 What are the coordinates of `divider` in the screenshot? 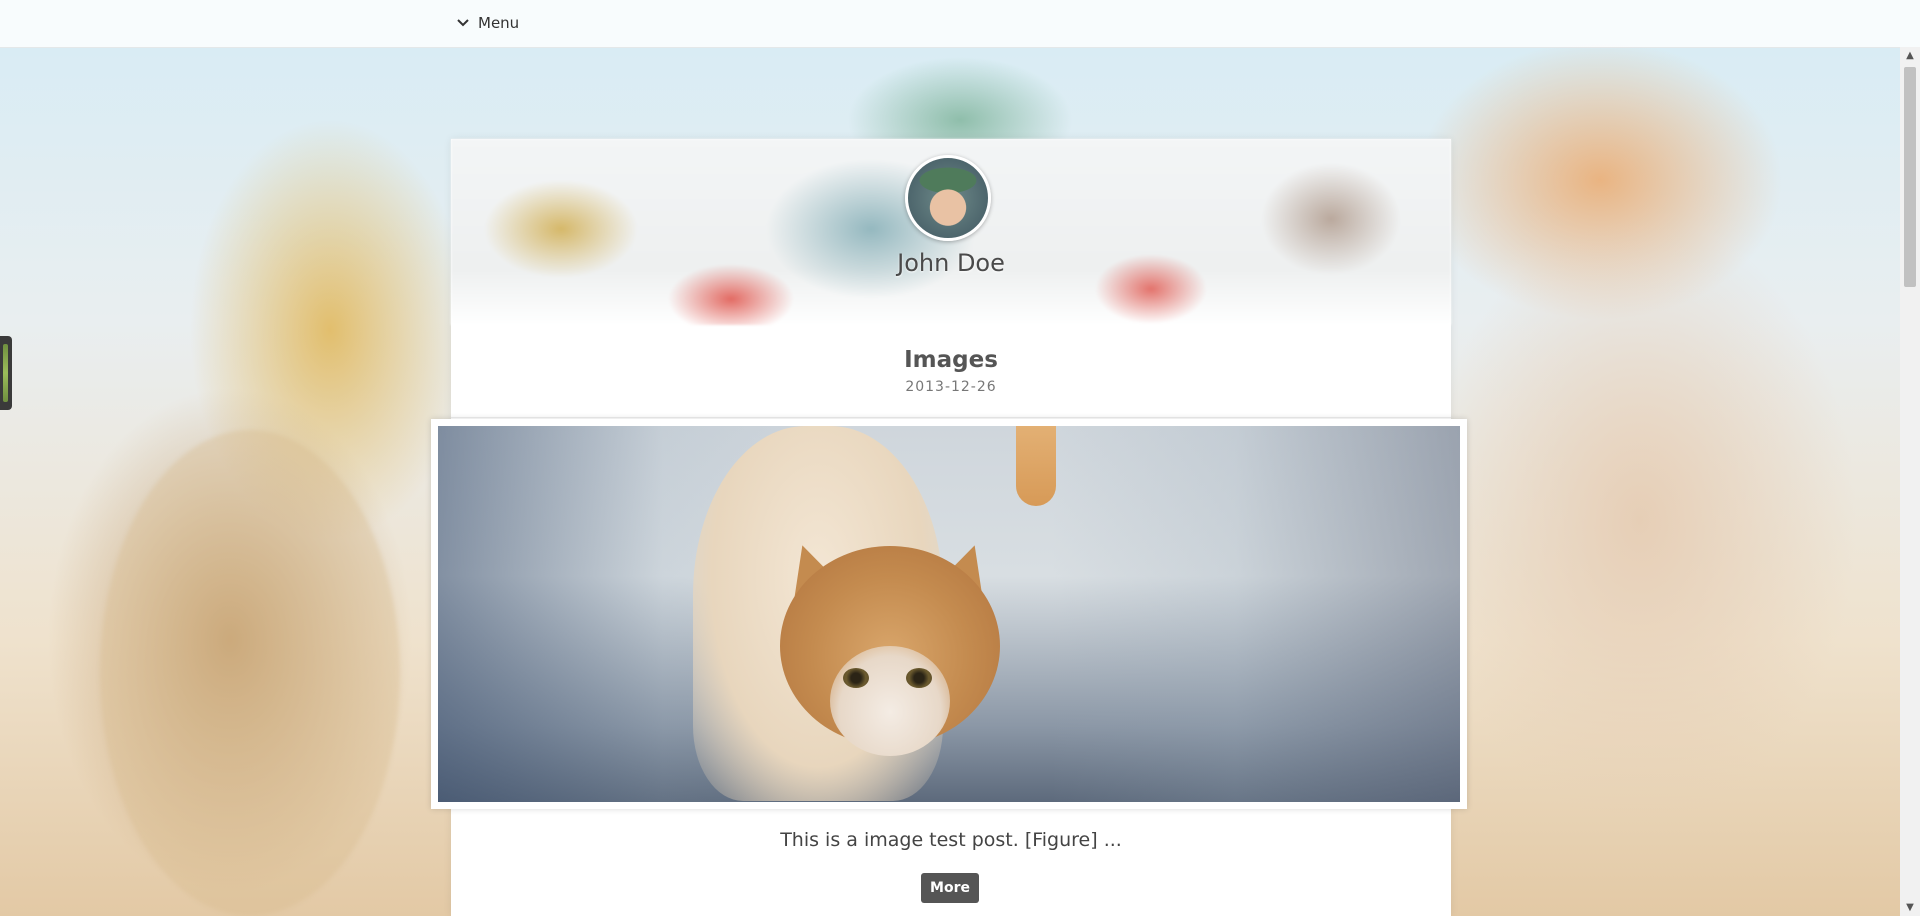 It's located at (951, 417).